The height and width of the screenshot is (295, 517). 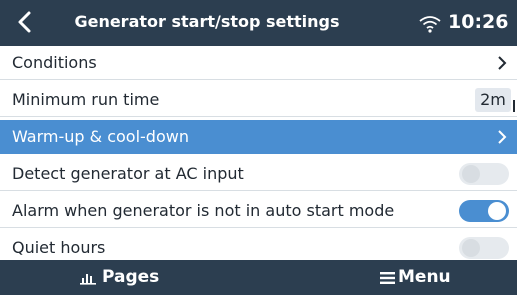 What do you see at coordinates (207, 21) in the screenshot?
I see `page-title: Generator start/stop settings` at bounding box center [207, 21].